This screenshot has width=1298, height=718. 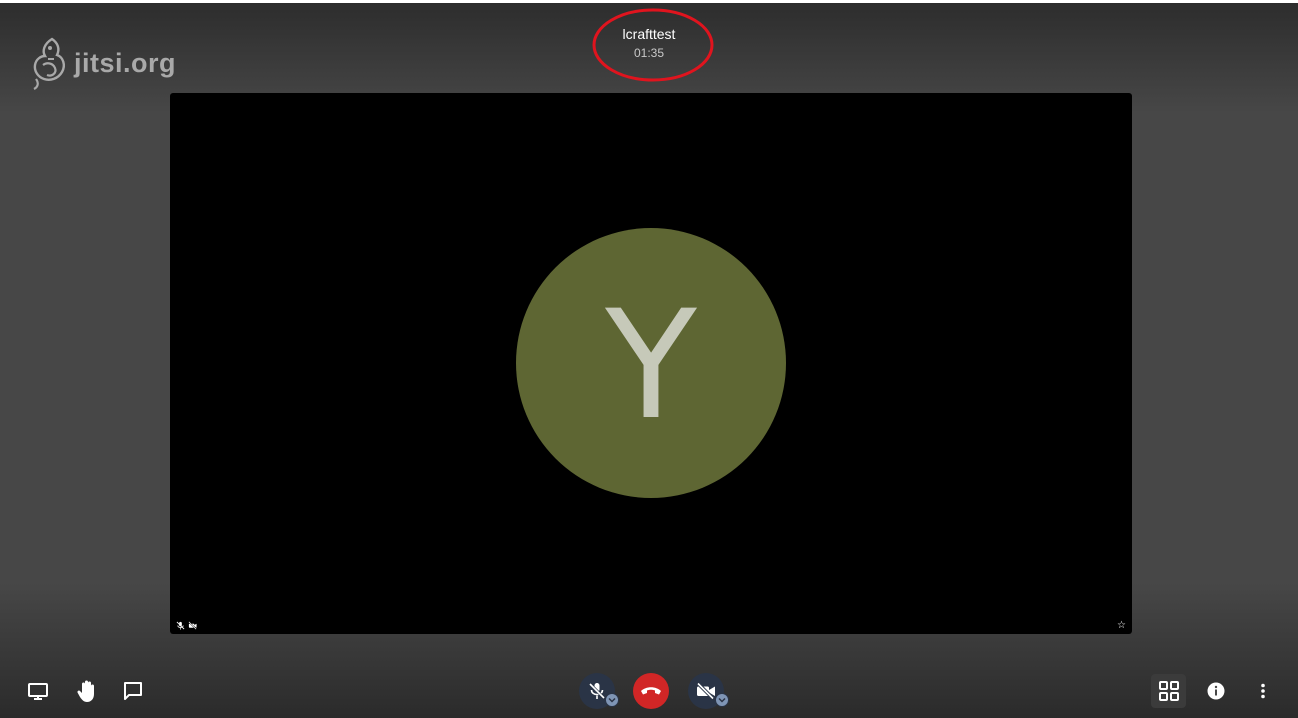 I want to click on raise-hand-button, so click(x=87, y=691).